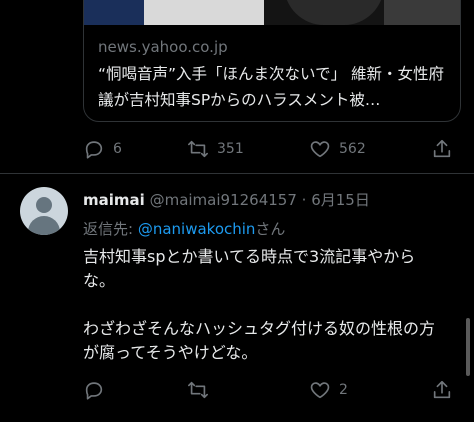 The height and width of the screenshot is (422, 474). I want to click on reply-button: 6, so click(102, 149).